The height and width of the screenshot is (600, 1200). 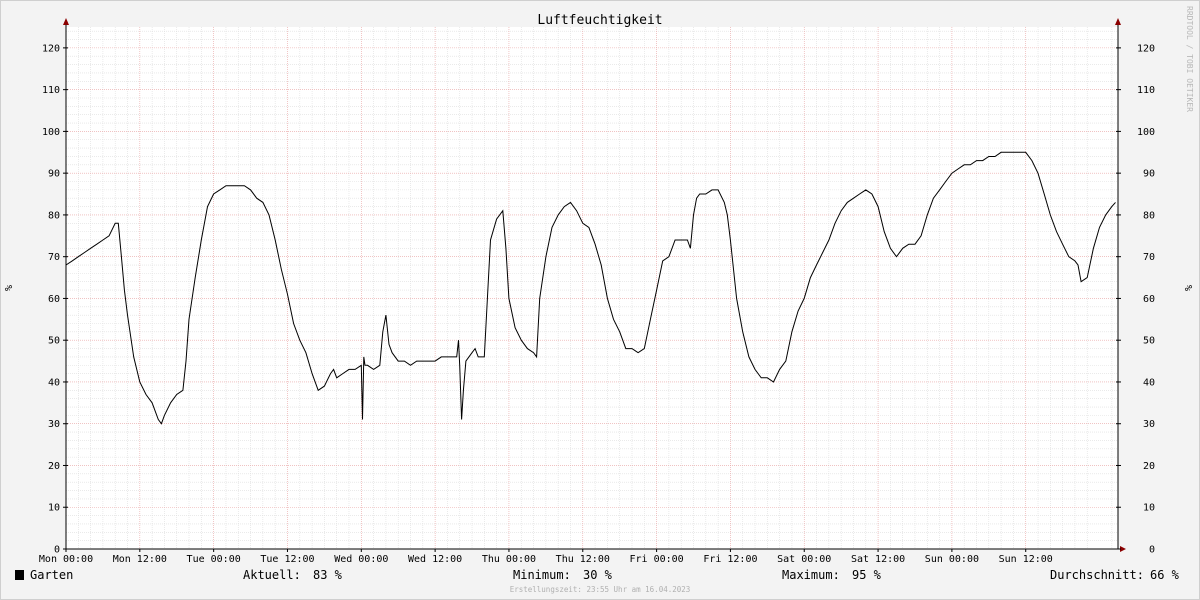 I want to click on y-tick-label-right: 50, so click(x=1149, y=341).